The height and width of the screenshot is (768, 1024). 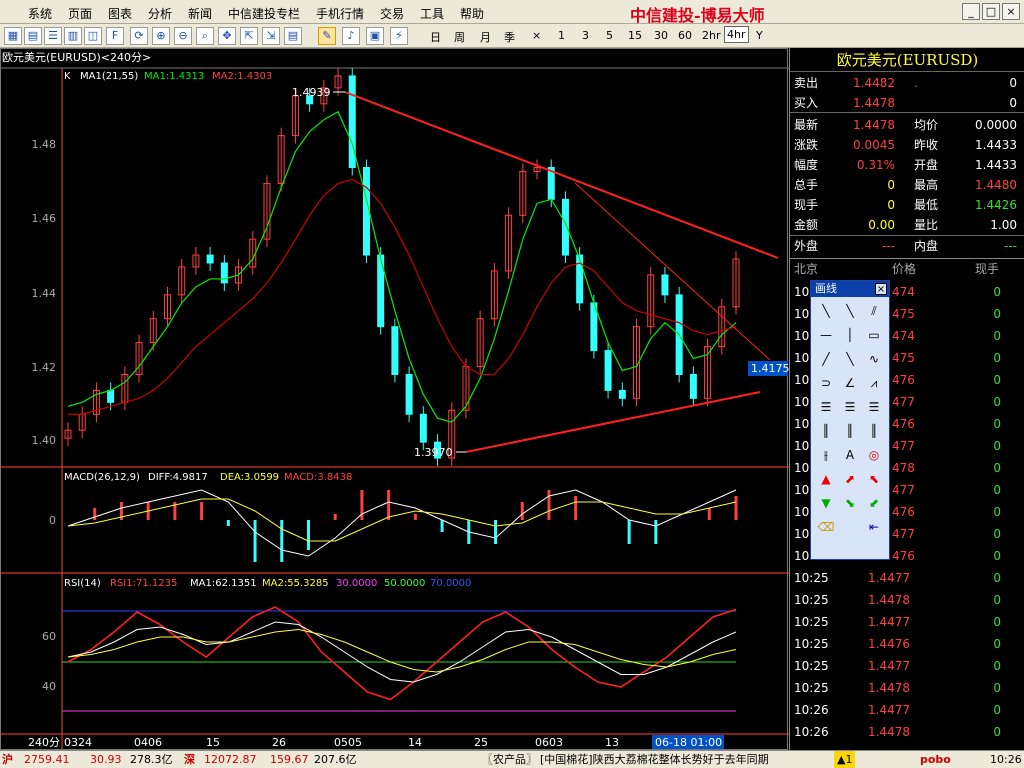 What do you see at coordinates (897, 600) in the screenshot?
I see `tick-row: 10:25 1.4478 0` at bounding box center [897, 600].